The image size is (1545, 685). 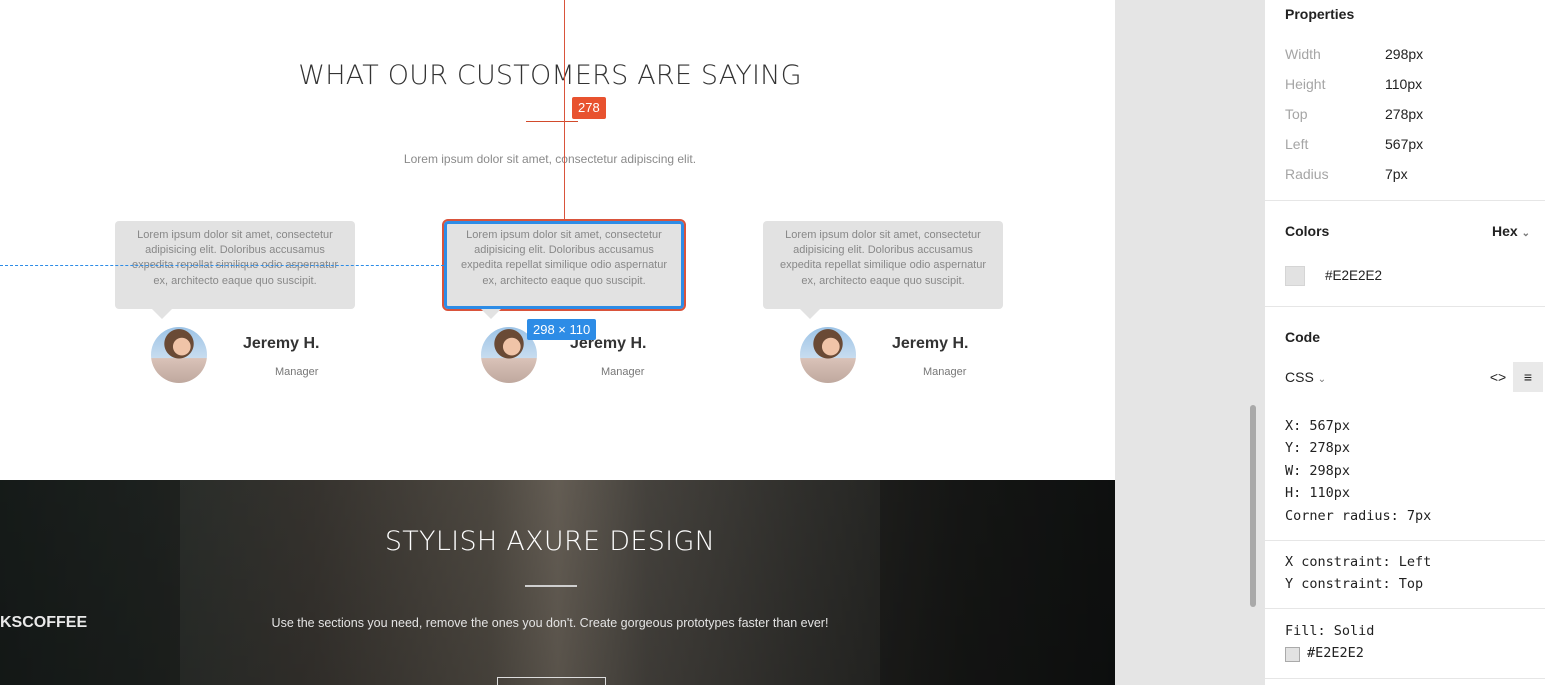 What do you see at coordinates (1307, 174) in the screenshot?
I see `property-label-radius: Radius` at bounding box center [1307, 174].